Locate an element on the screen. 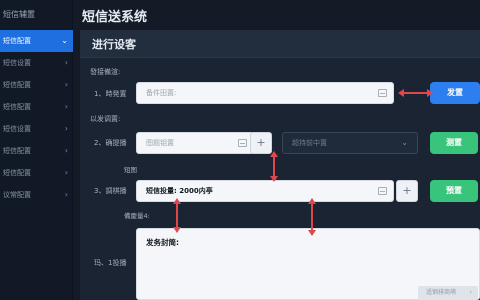  sidebar-item-label: 议常配置 is located at coordinates (17, 195).